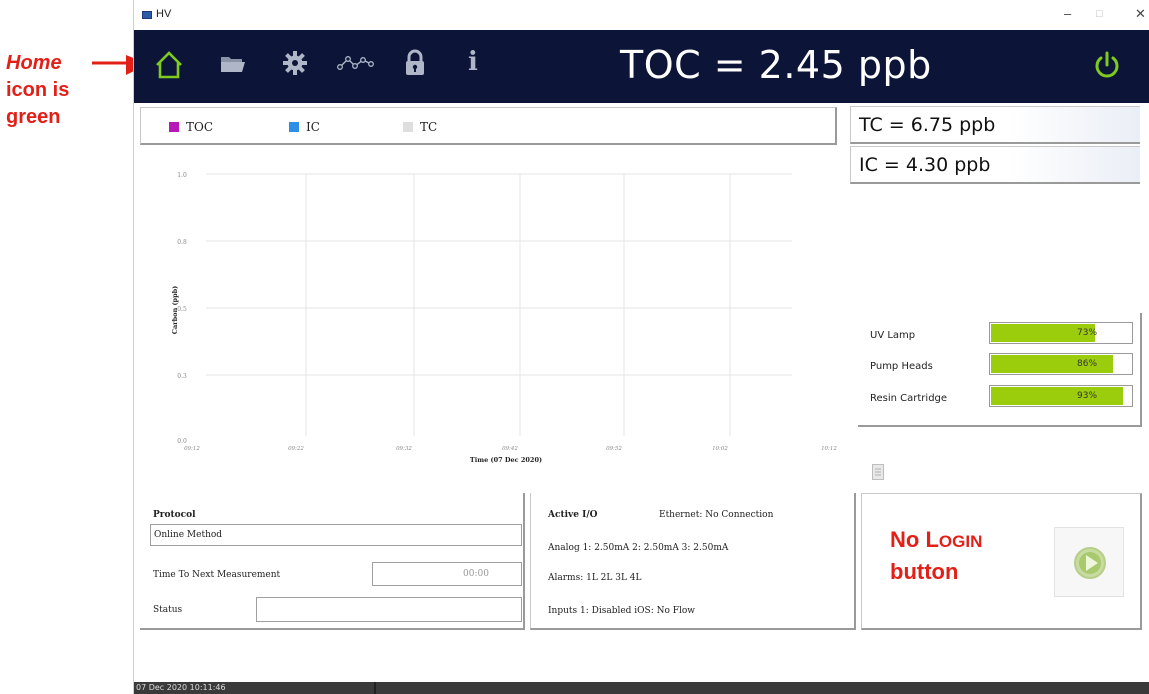  I want to click on no-login-callout: No LOGIN button, so click(936, 556).